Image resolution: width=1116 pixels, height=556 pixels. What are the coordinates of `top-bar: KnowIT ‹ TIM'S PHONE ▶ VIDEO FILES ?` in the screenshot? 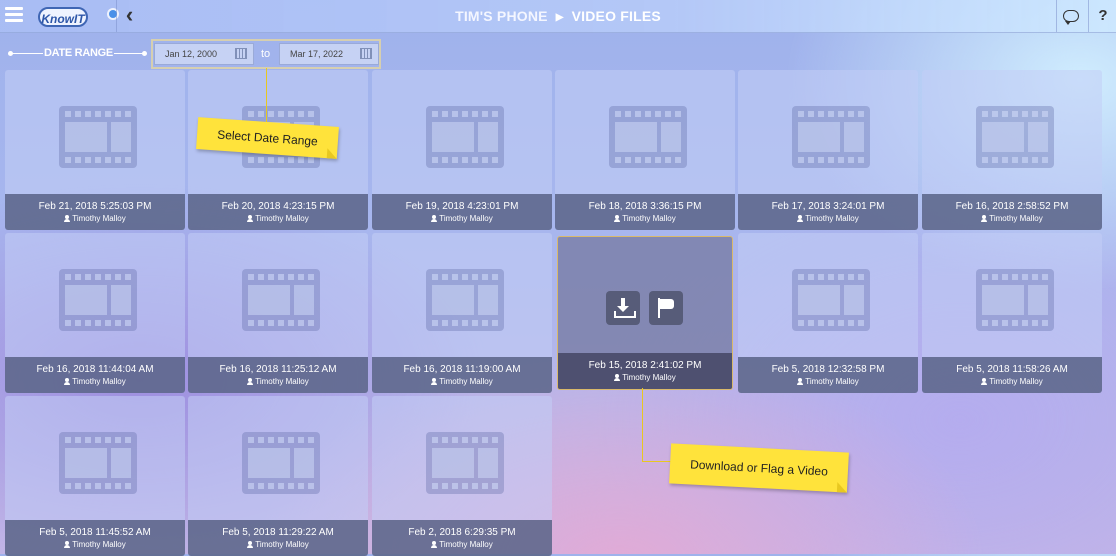 It's located at (558, 16).